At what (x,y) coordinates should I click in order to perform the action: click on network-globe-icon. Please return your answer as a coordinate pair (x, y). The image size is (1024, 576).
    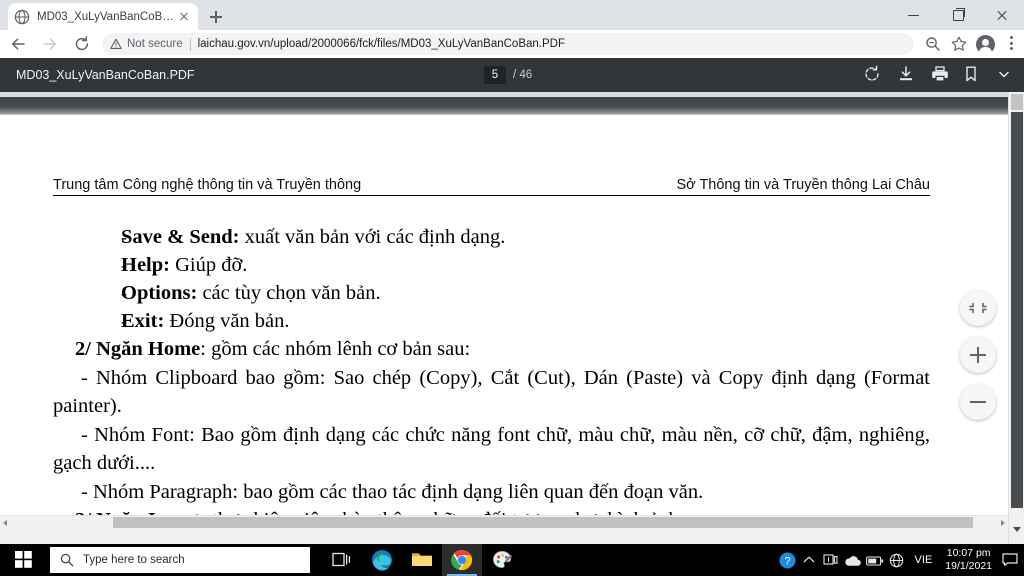
    Looking at the image, I should click on (897, 560).